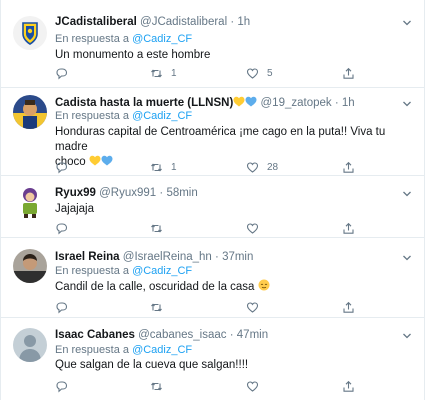 The height and width of the screenshot is (400, 425). Describe the element at coordinates (152, 365) in the screenshot. I see `tweet-text: Que salgan de la cueva que salgan!!!!` at that location.